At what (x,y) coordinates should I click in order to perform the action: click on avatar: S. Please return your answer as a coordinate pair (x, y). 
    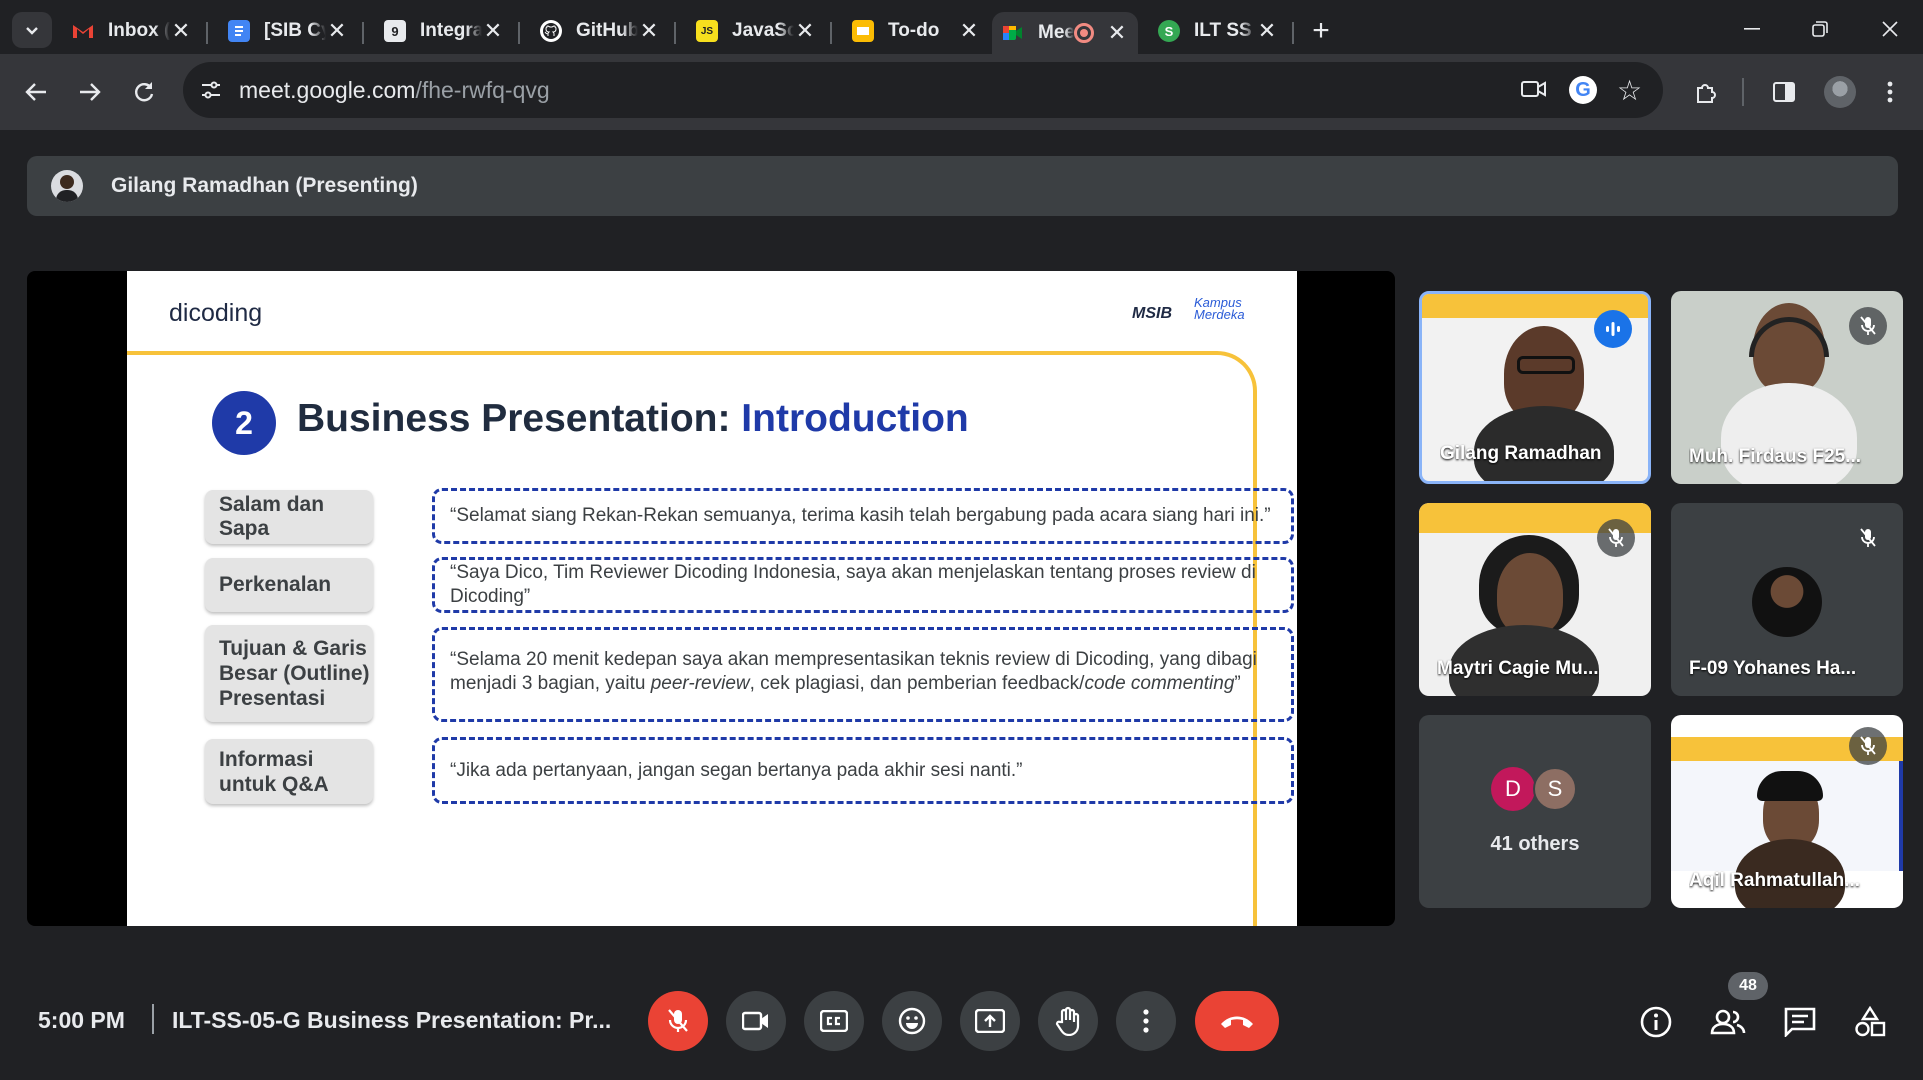
    Looking at the image, I should click on (1555, 789).